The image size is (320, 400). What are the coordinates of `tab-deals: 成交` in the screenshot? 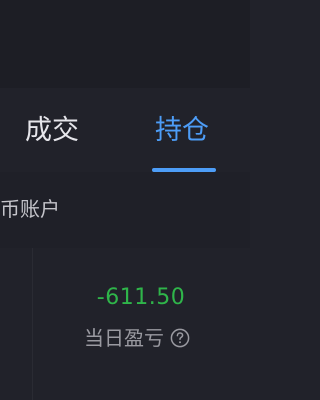 It's located at (52, 131).